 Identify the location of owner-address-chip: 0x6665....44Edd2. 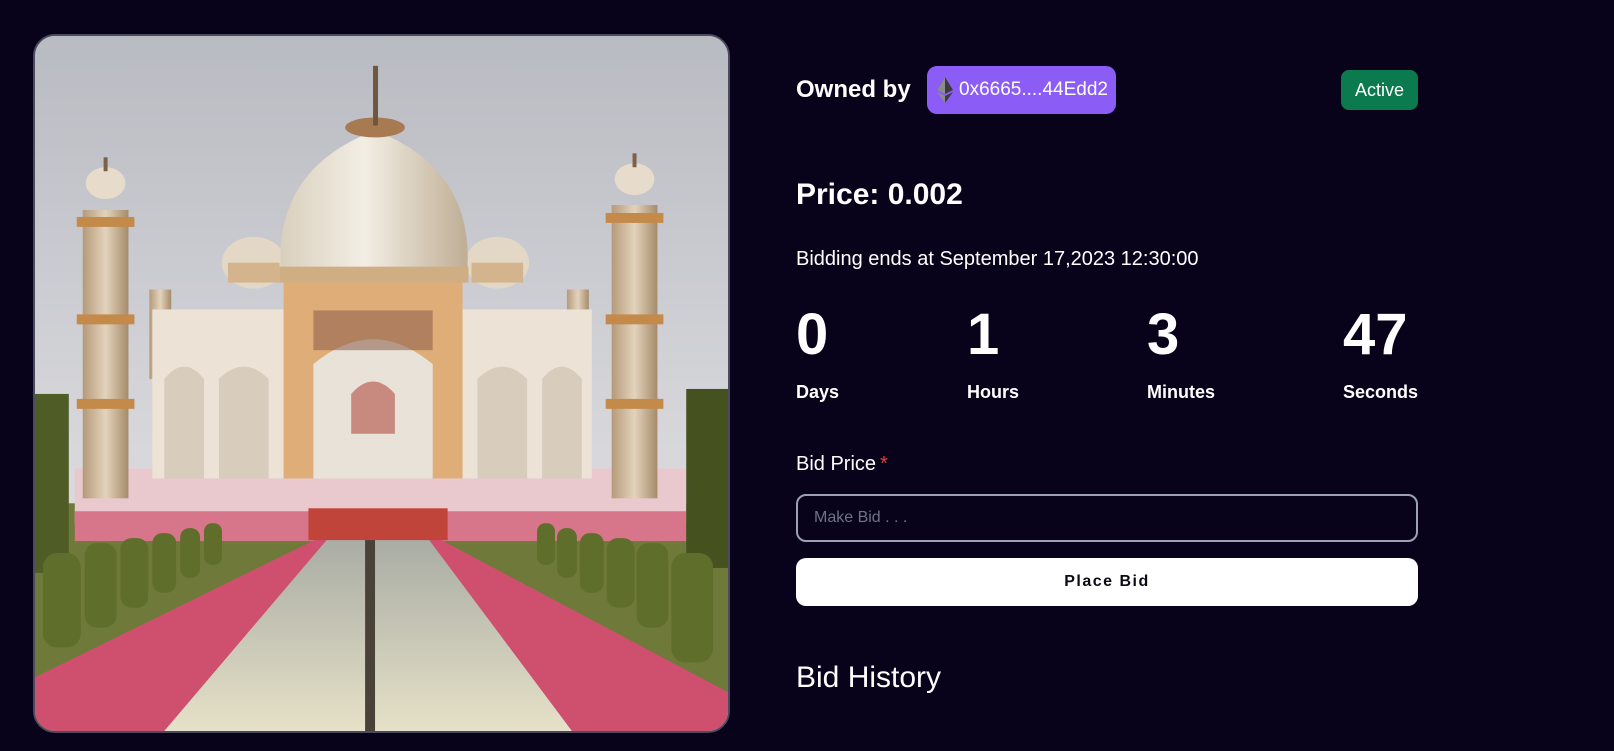
(1021, 90).